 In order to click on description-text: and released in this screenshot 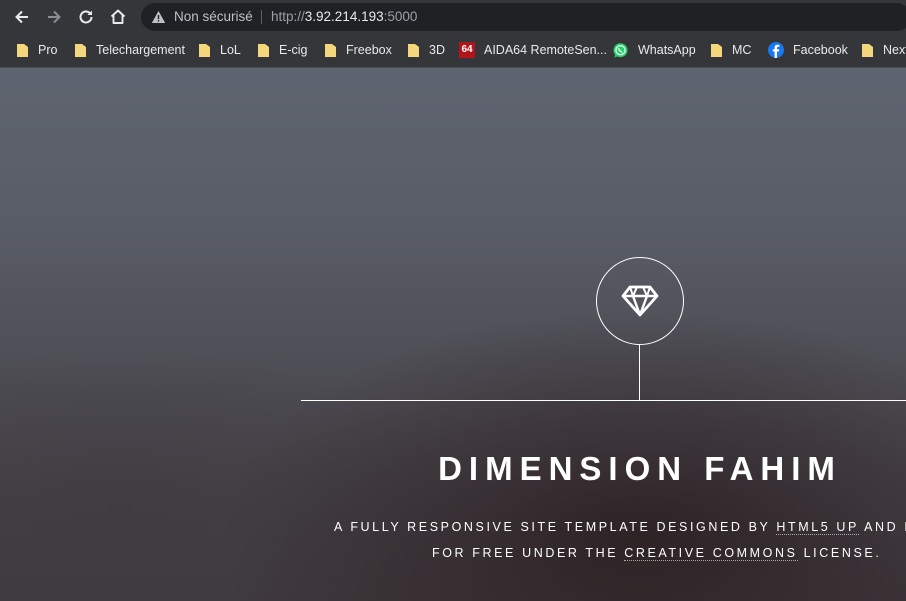, I will do `click(885, 527)`.